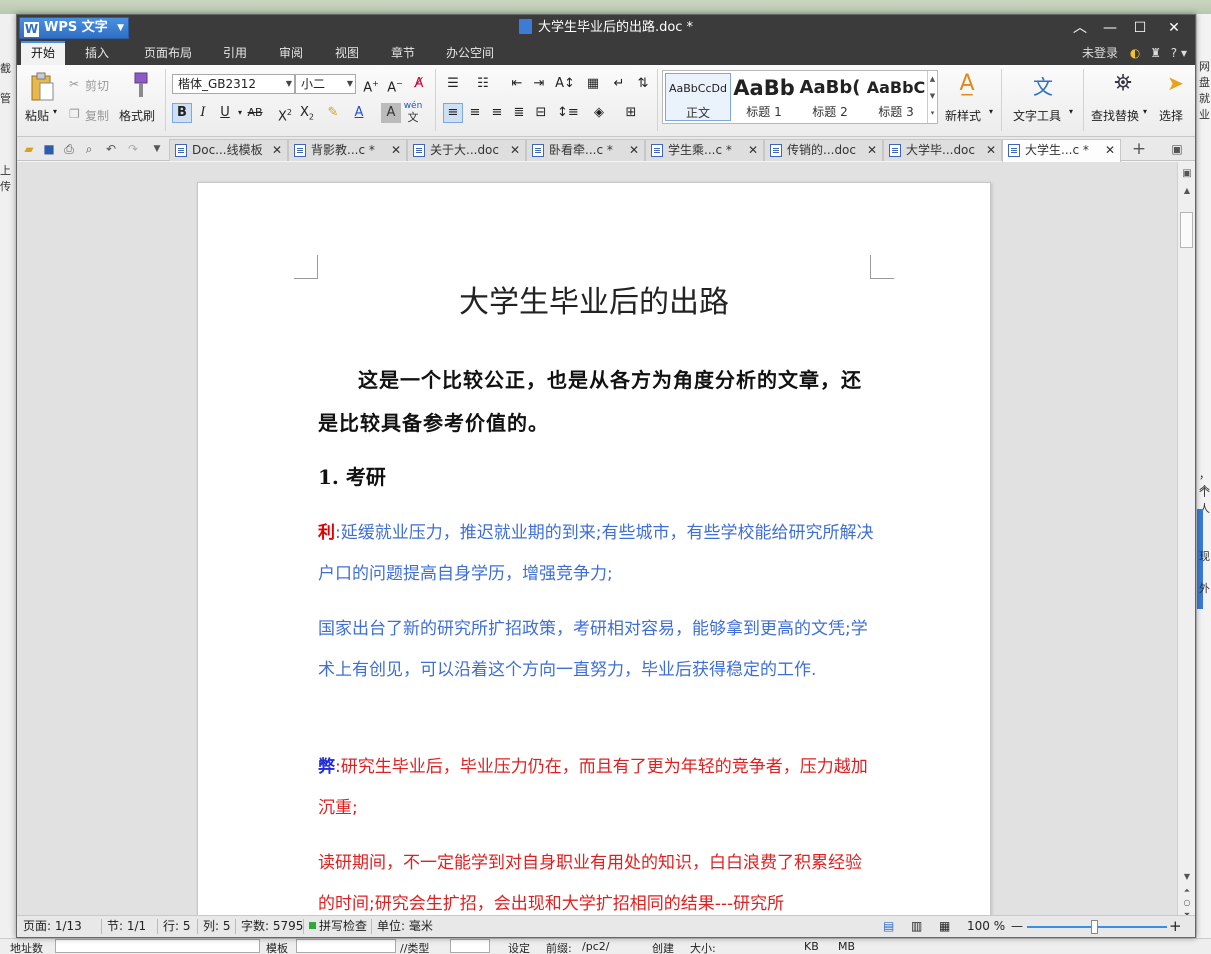 This screenshot has width=1211, height=954. Describe the element at coordinates (585, 150) in the screenshot. I see `doc-tab: 卧看牵...c * ✕` at that location.